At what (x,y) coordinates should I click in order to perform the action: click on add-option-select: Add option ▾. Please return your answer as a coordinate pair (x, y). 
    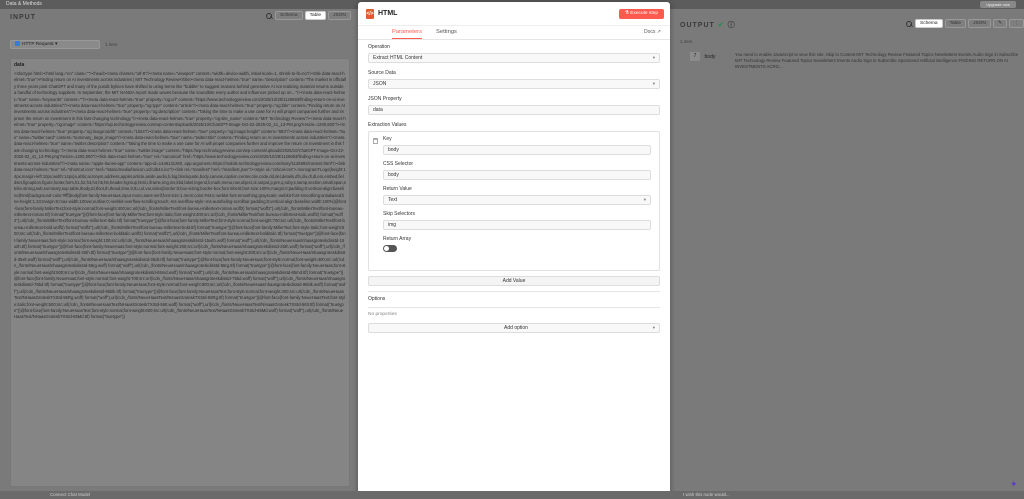
    Looking at the image, I should click on (514, 328).